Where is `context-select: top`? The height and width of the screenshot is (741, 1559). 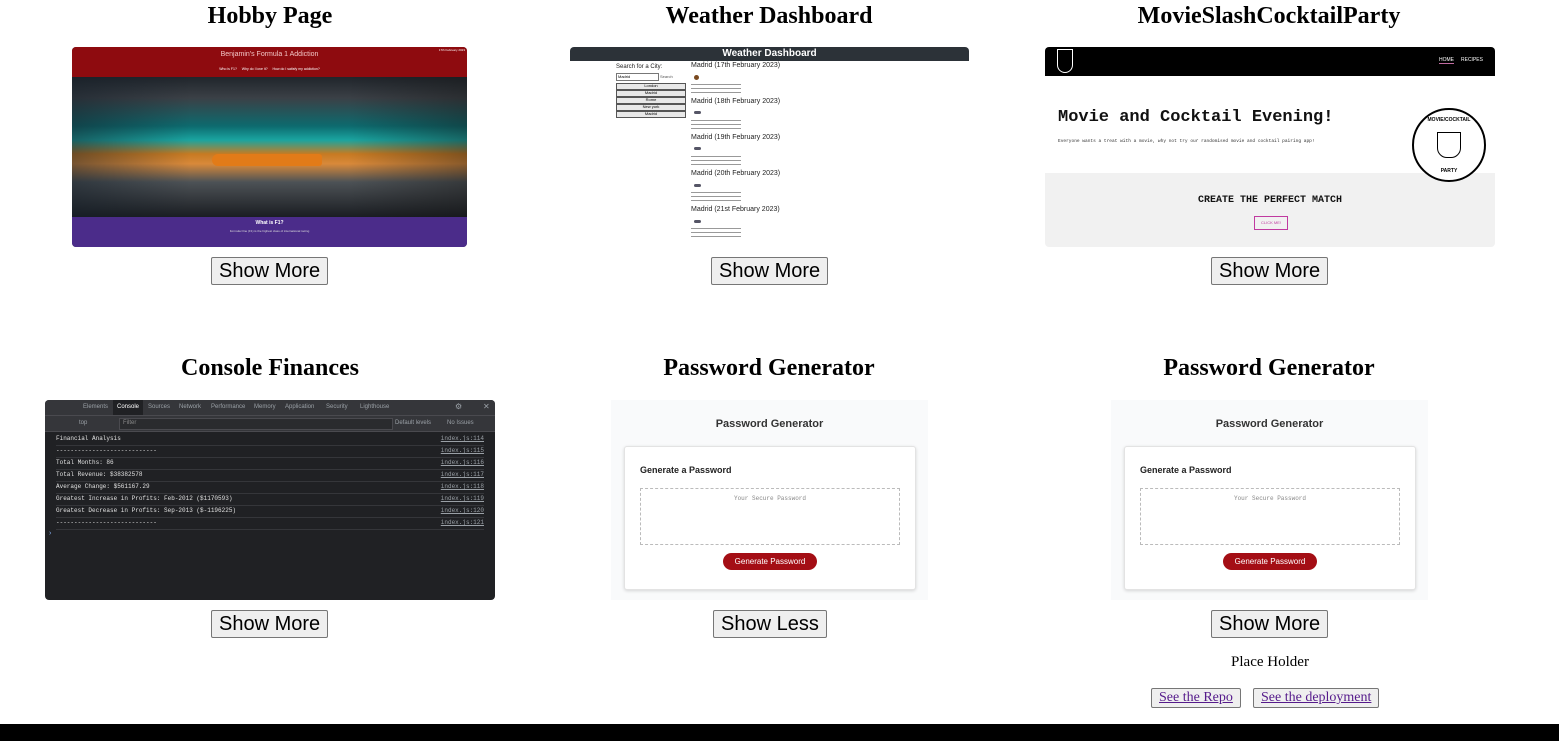
context-select: top is located at coordinates (83, 423).